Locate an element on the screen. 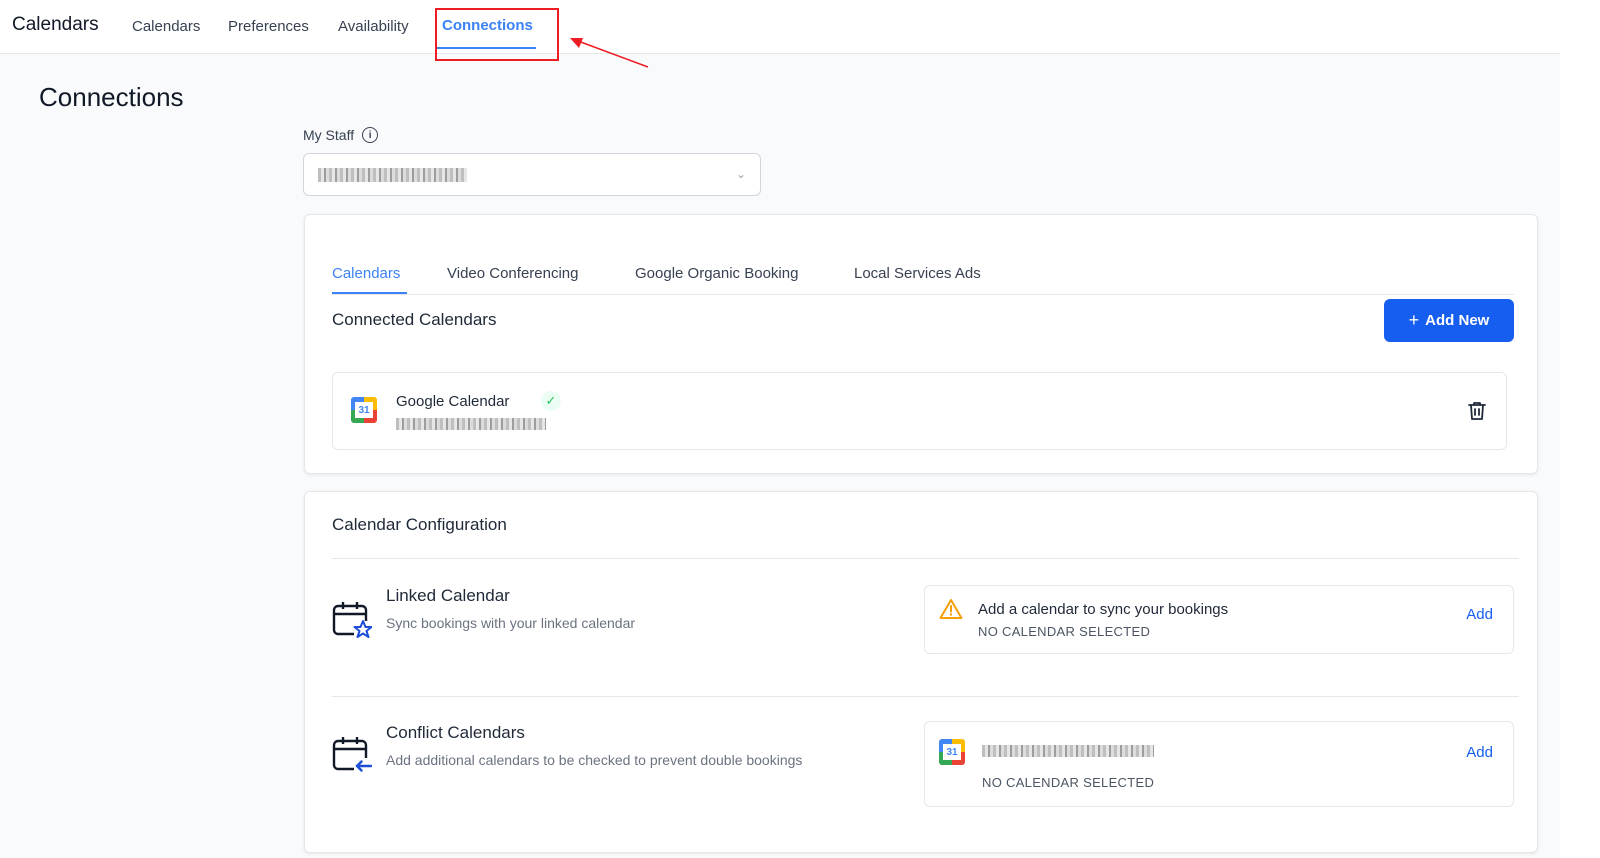  nav-tab-availability: Availability is located at coordinates (373, 26).